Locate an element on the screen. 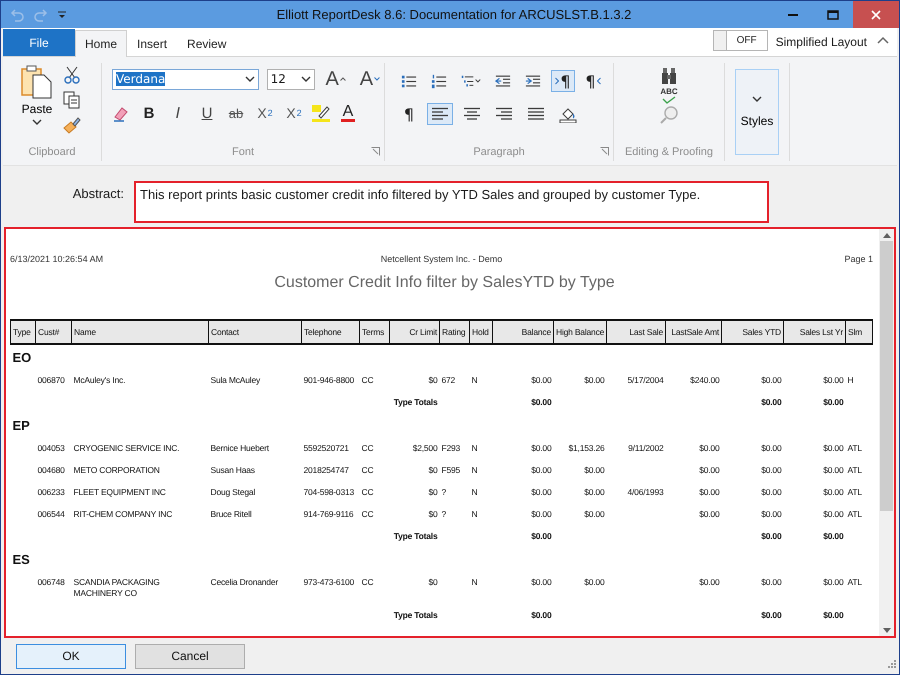  table-cell-text: McAuley's Inc. is located at coordinates (99, 380).